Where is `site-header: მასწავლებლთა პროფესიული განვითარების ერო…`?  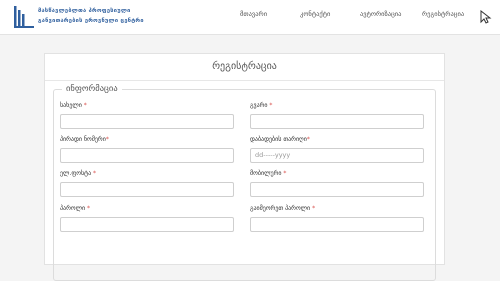 site-header: მასწავლებლთა პროფესიული განვითარების ერო… is located at coordinates (250, 17).